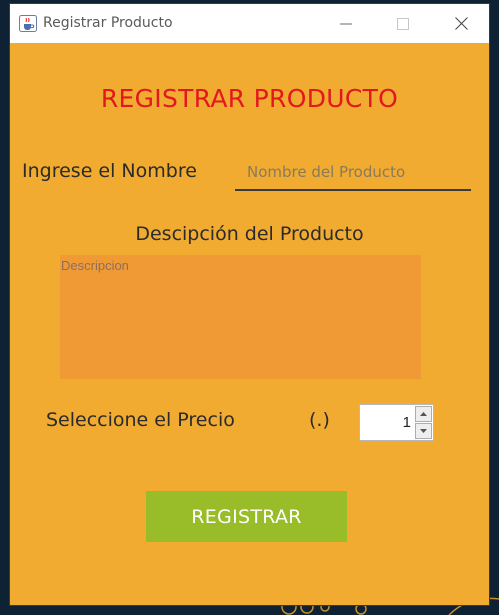 Image resolution: width=499 pixels, height=615 pixels. Describe the element at coordinates (140, 420) in the screenshot. I see `price-label: Seleccione el Precio` at that location.